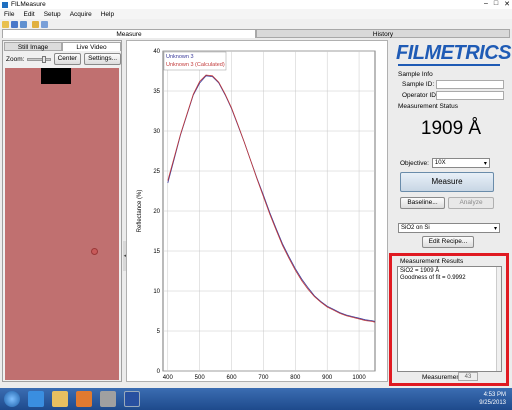  What do you see at coordinates (359, 378) in the screenshot?
I see `x-tick-label: 1000` at bounding box center [359, 378].